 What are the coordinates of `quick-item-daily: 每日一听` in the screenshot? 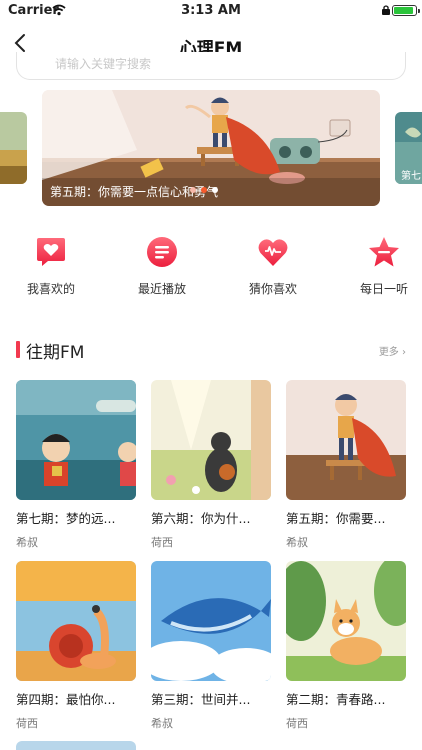 It's located at (383, 264).